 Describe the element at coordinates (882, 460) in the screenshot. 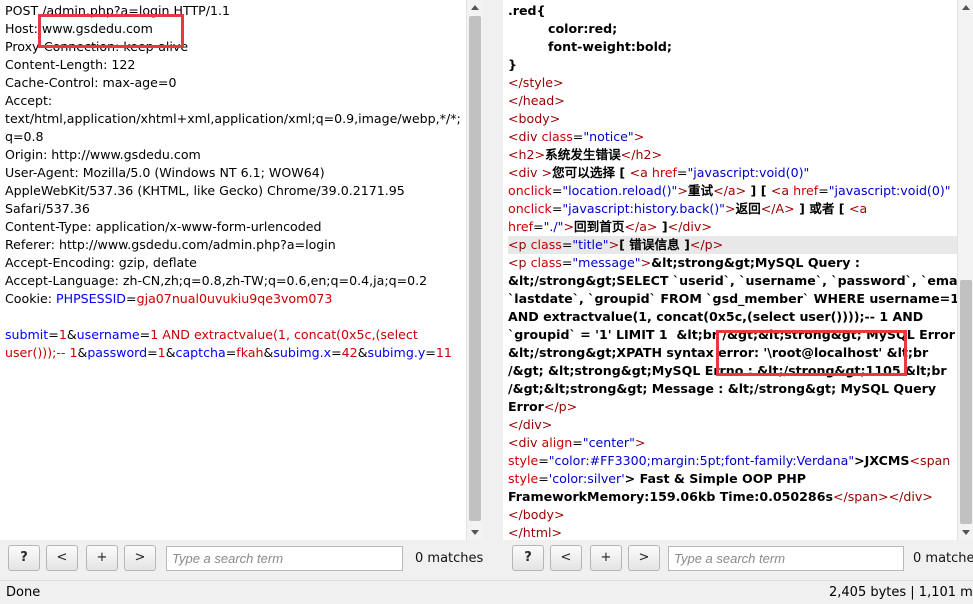

I see `jxcms-text: >JXCMS` at that location.